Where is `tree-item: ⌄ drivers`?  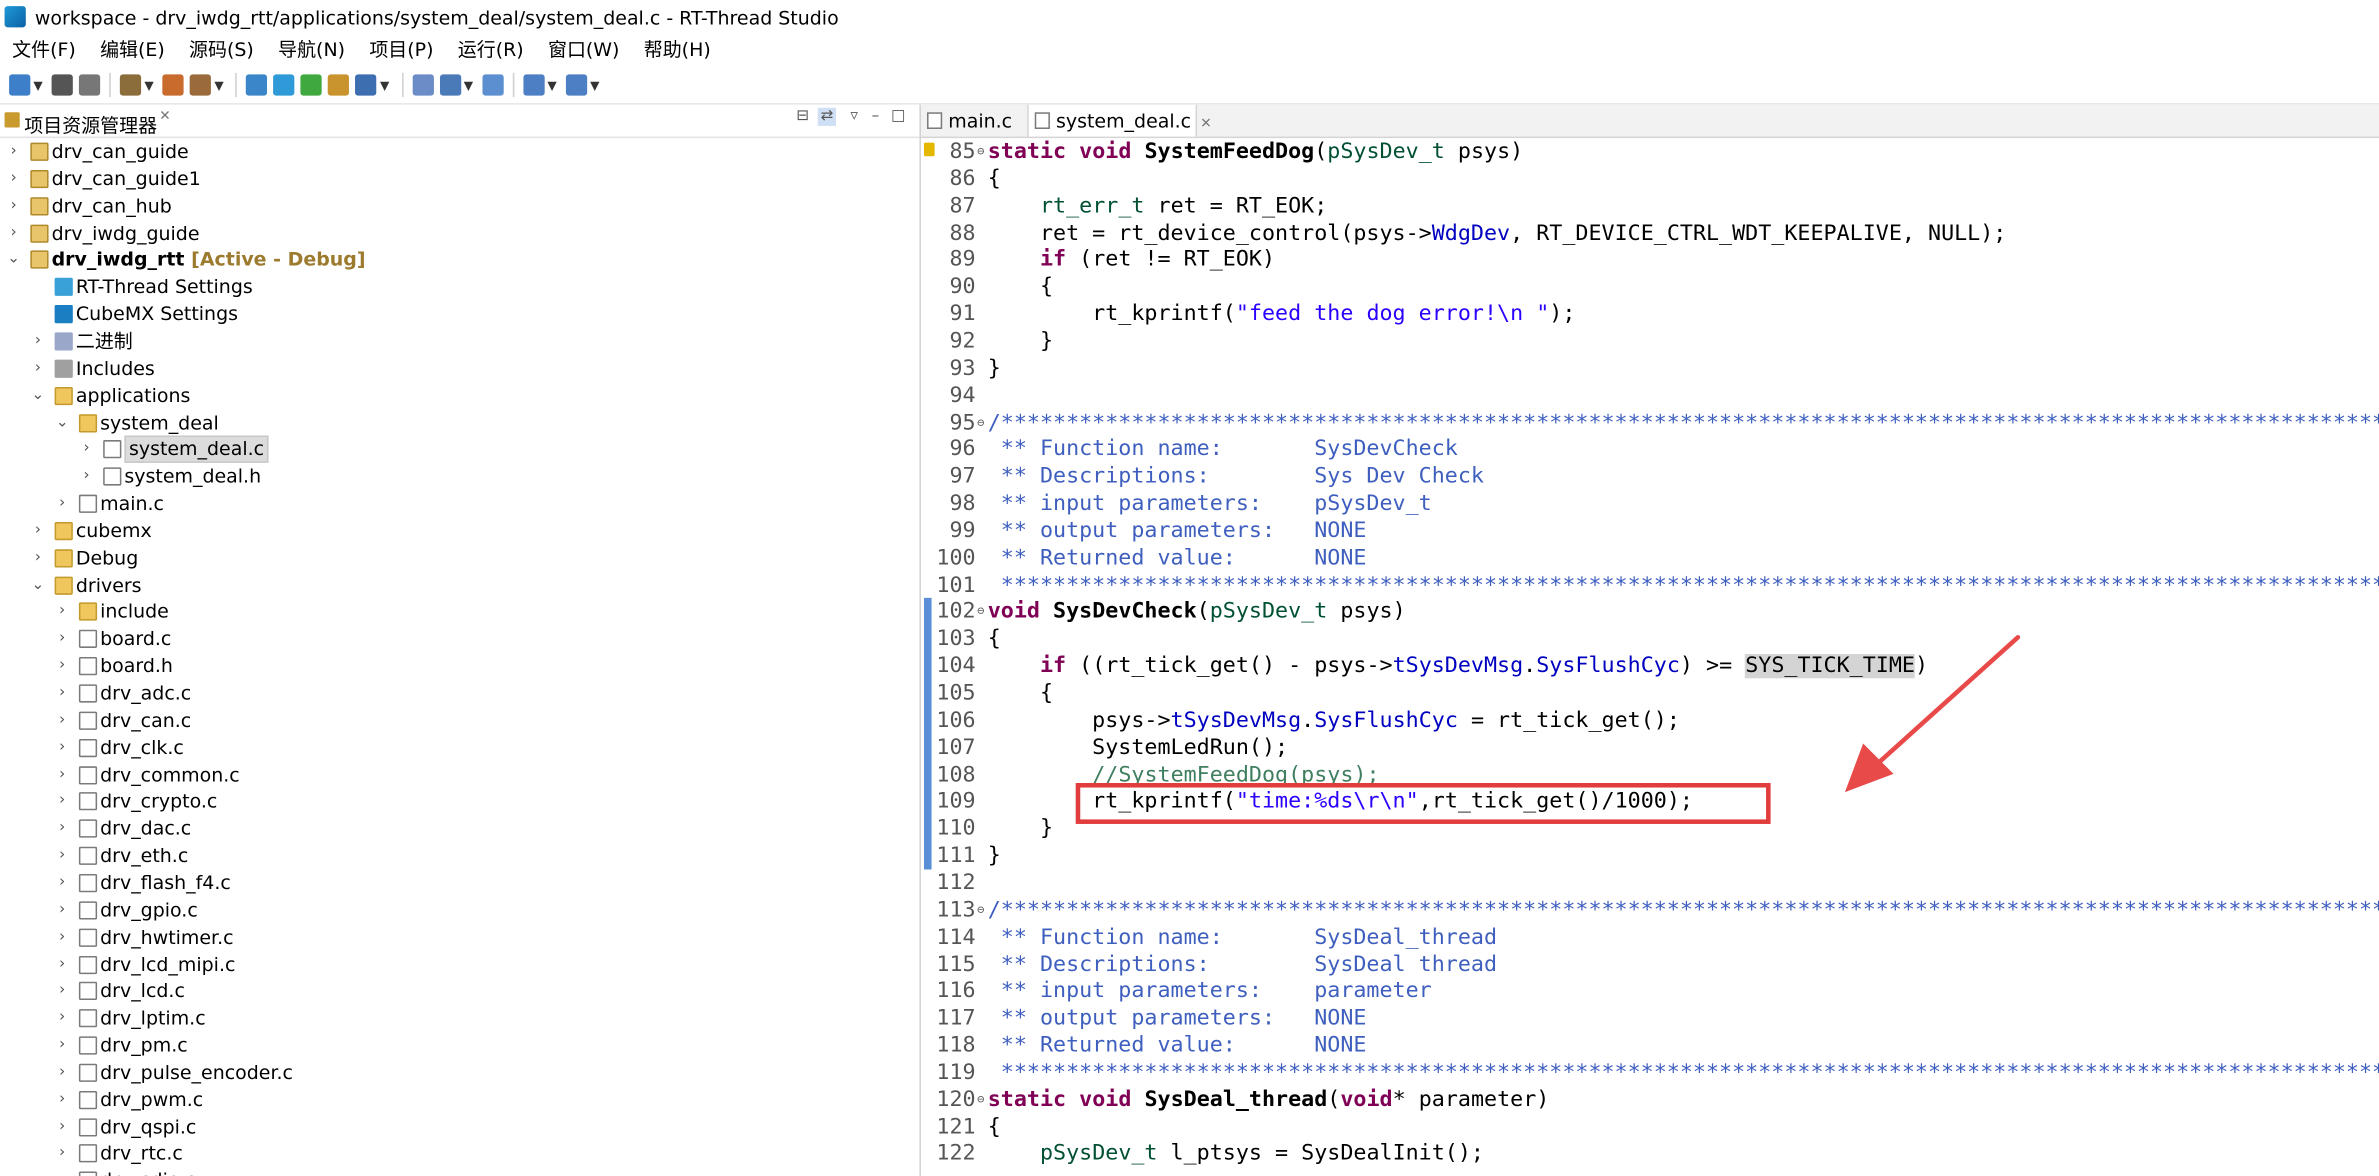
tree-item: ⌄ drivers is located at coordinates (459, 584).